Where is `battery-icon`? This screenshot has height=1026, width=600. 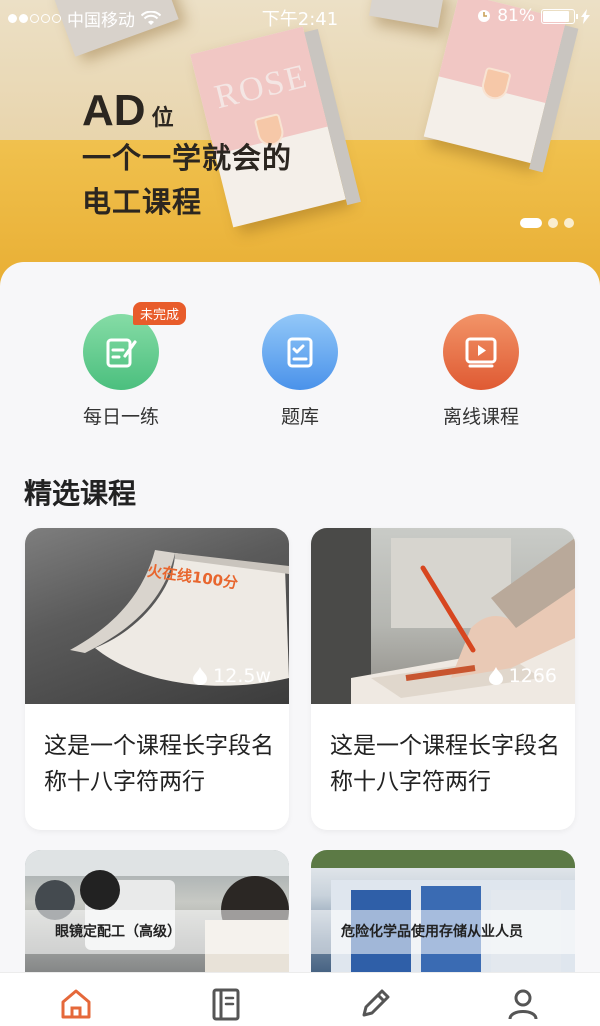
battery-icon is located at coordinates (559, 16).